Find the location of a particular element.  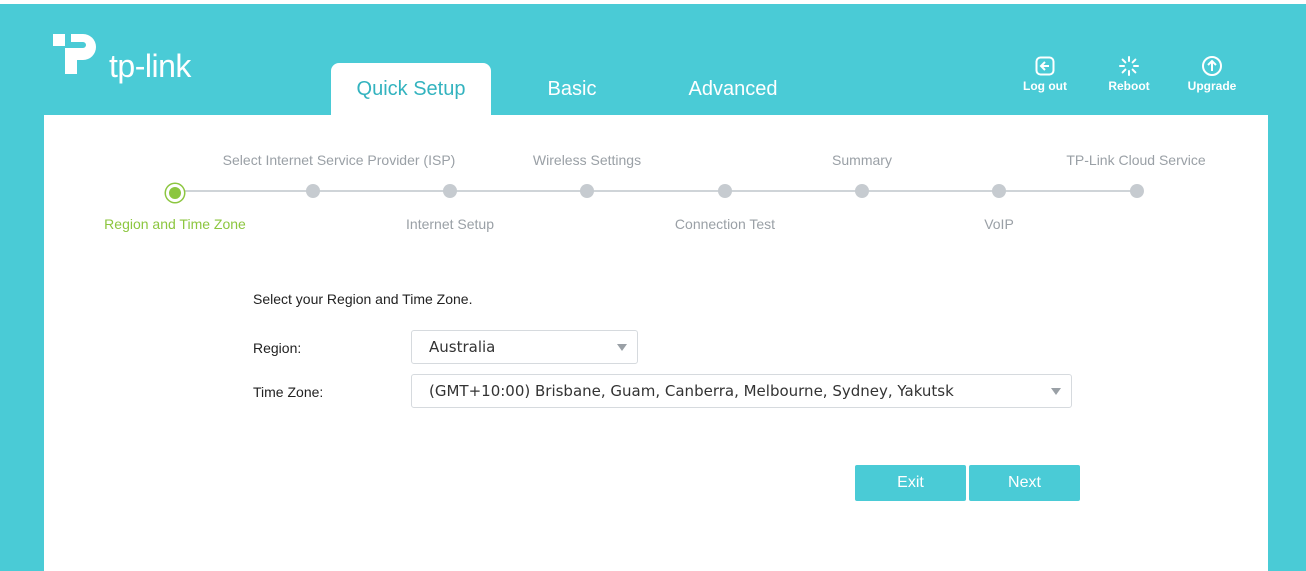

step-label-voip: VoIP is located at coordinates (999, 224).